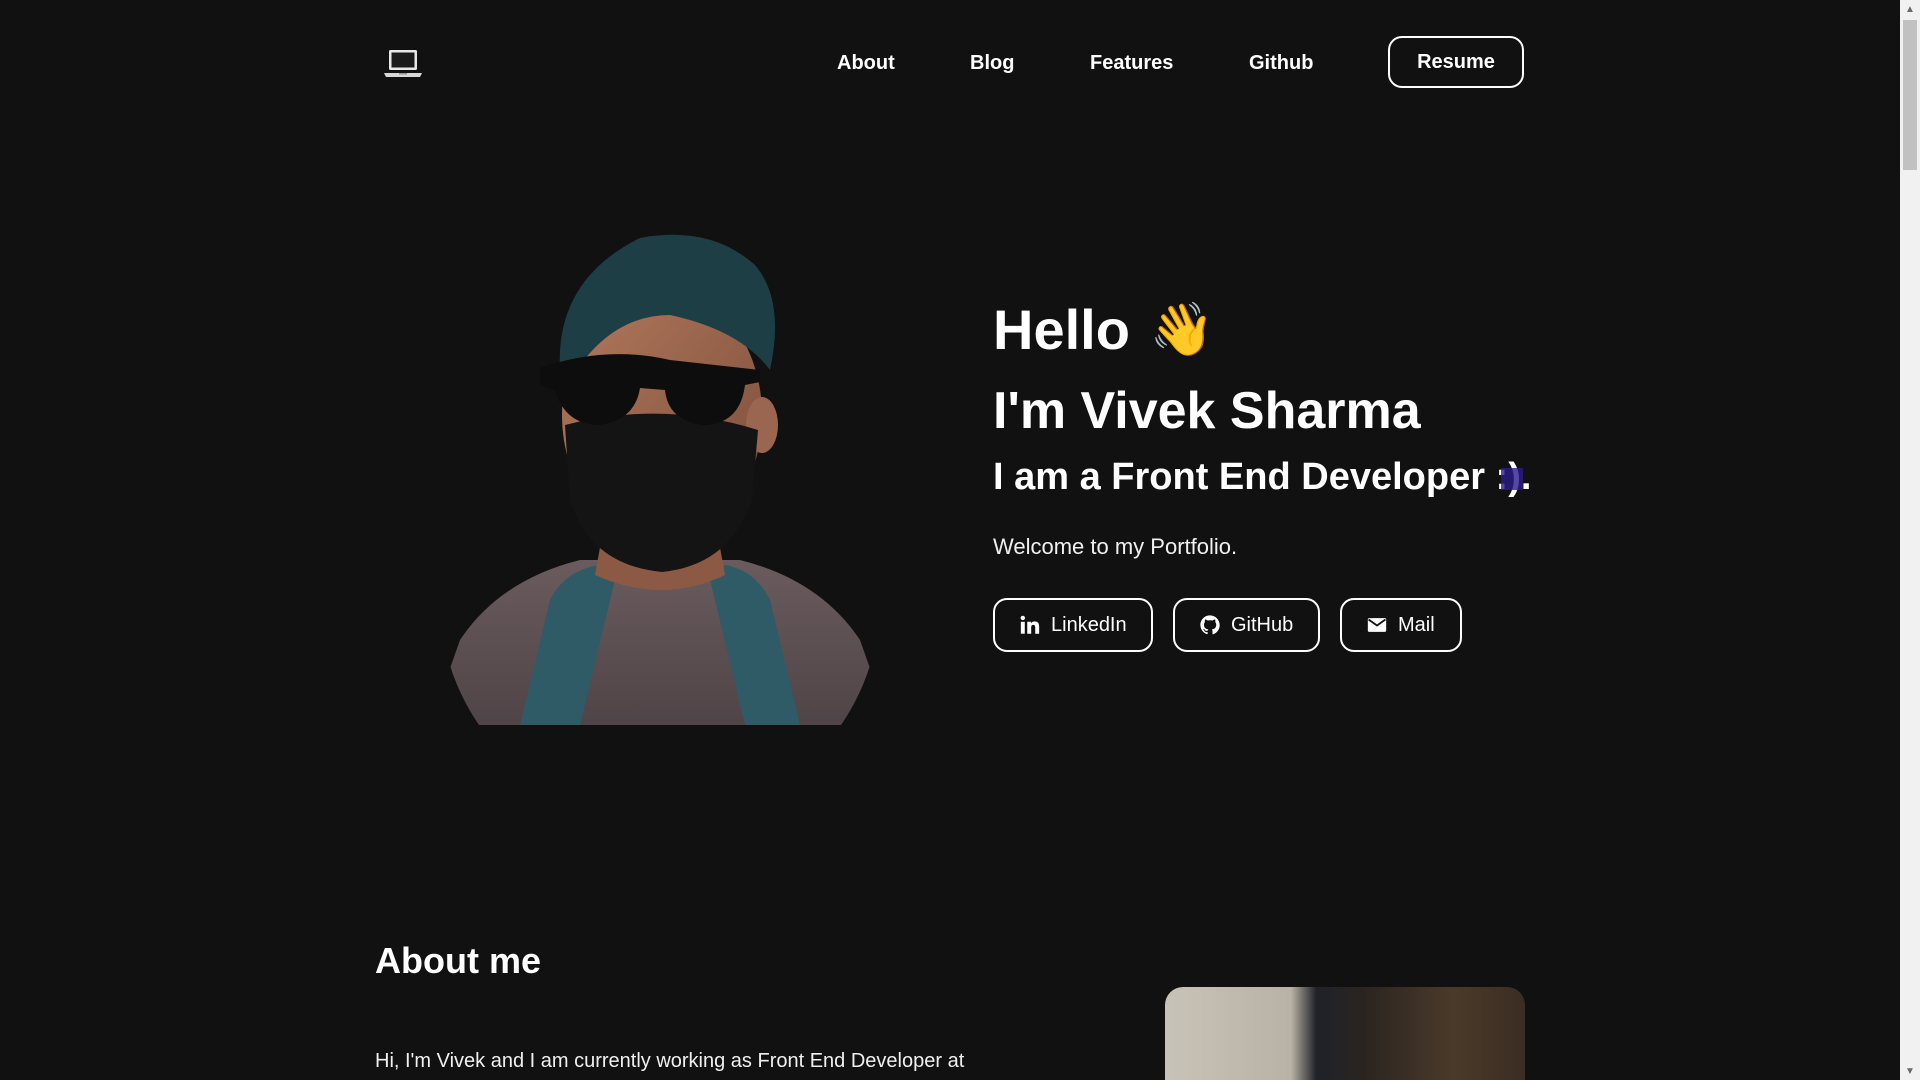 The height and width of the screenshot is (1080, 1920). I want to click on scroll-up-arrow-icon: ▲, so click(1910, 9).